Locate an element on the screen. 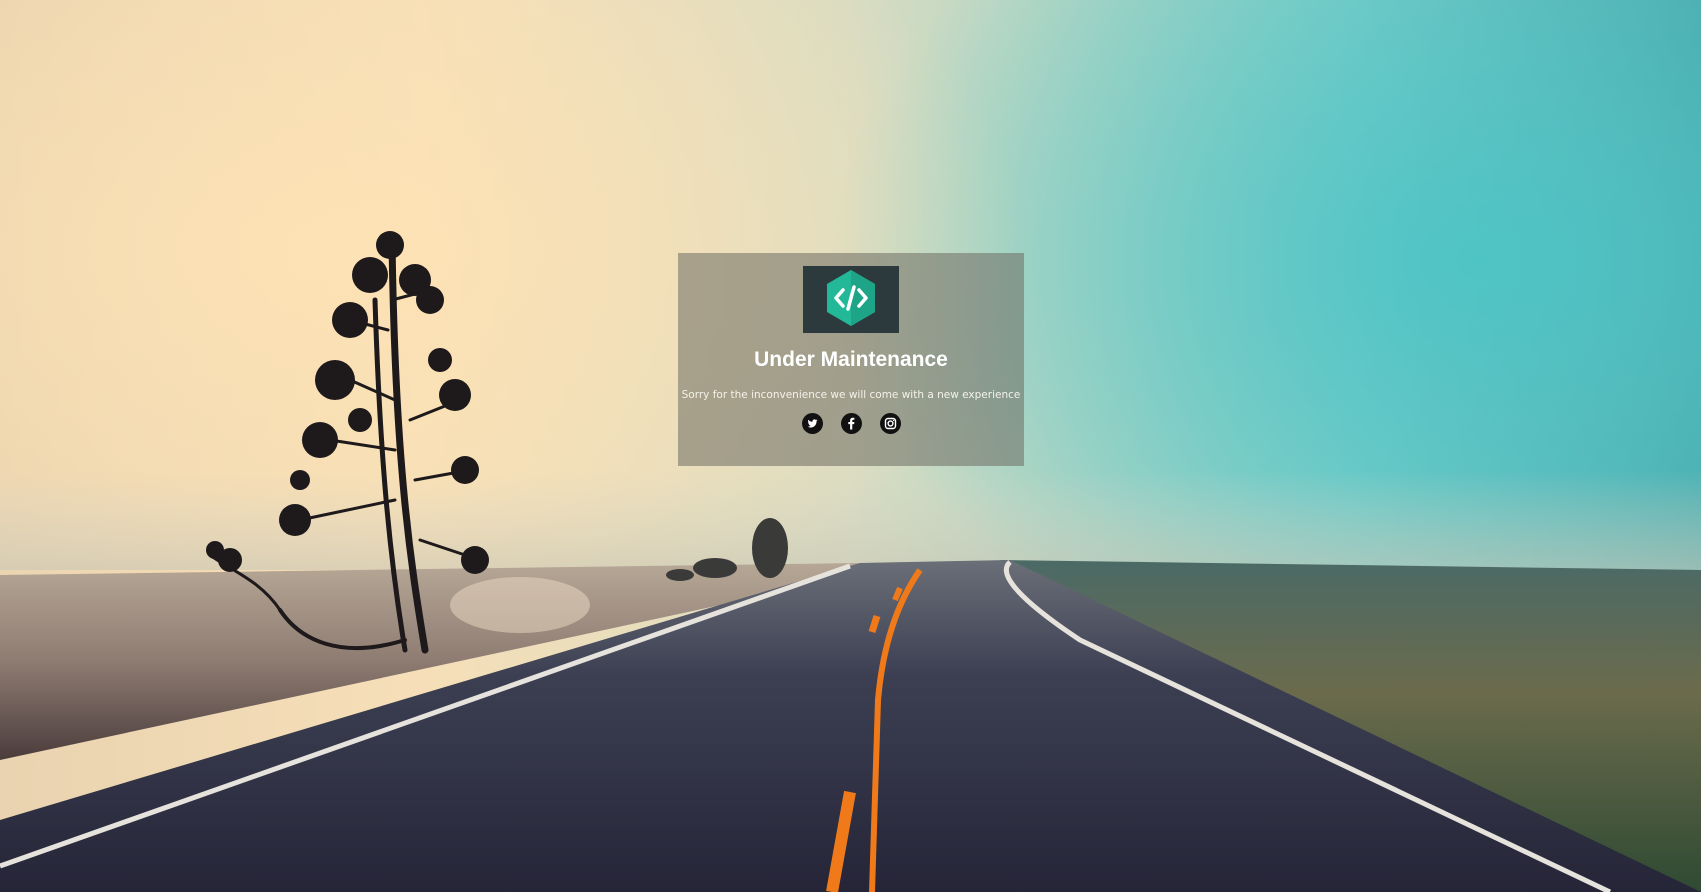  page-title: Under Maintenance is located at coordinates (851, 359).